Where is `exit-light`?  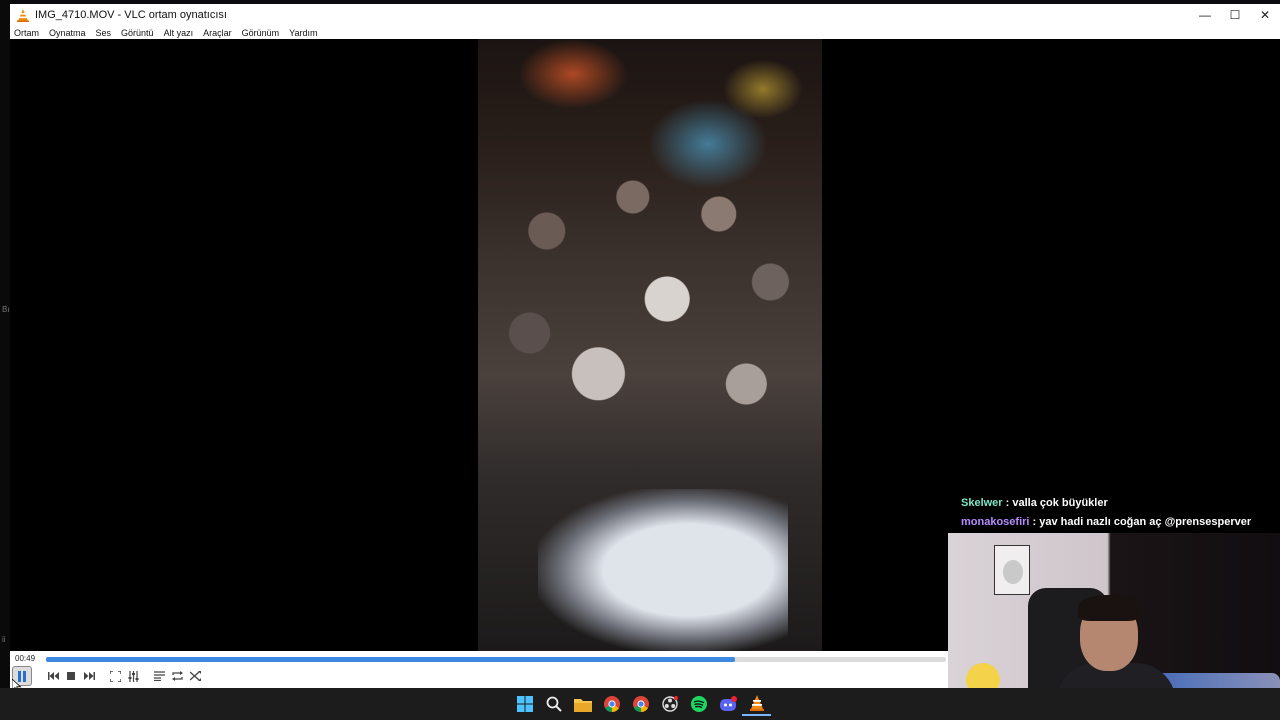
exit-light is located at coordinates (763, 89).